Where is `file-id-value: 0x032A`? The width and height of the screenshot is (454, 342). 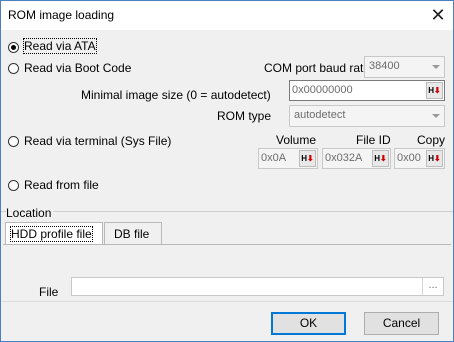
file-id-value: 0x032A is located at coordinates (344, 158).